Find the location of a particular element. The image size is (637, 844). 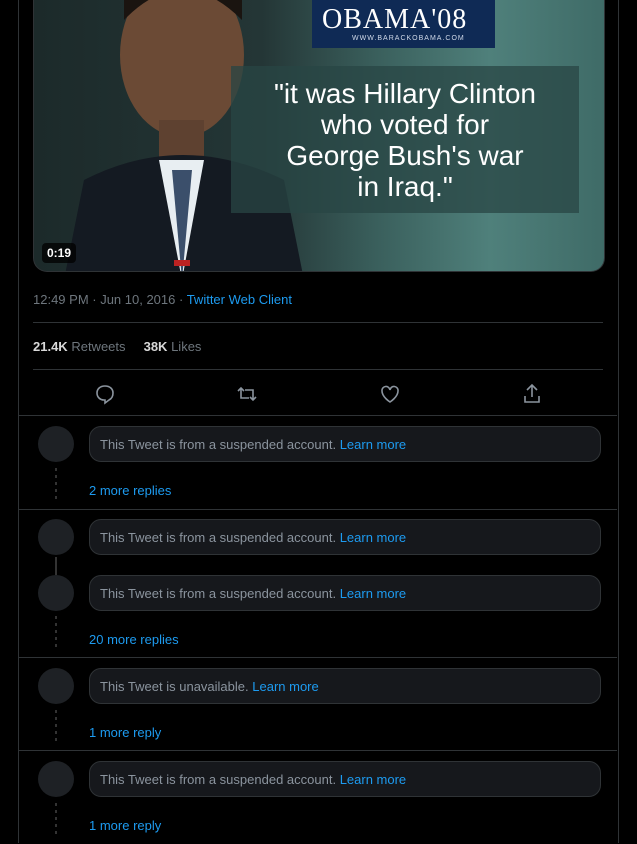

retweets-stat: 21.4K Retweets is located at coordinates (79, 346).